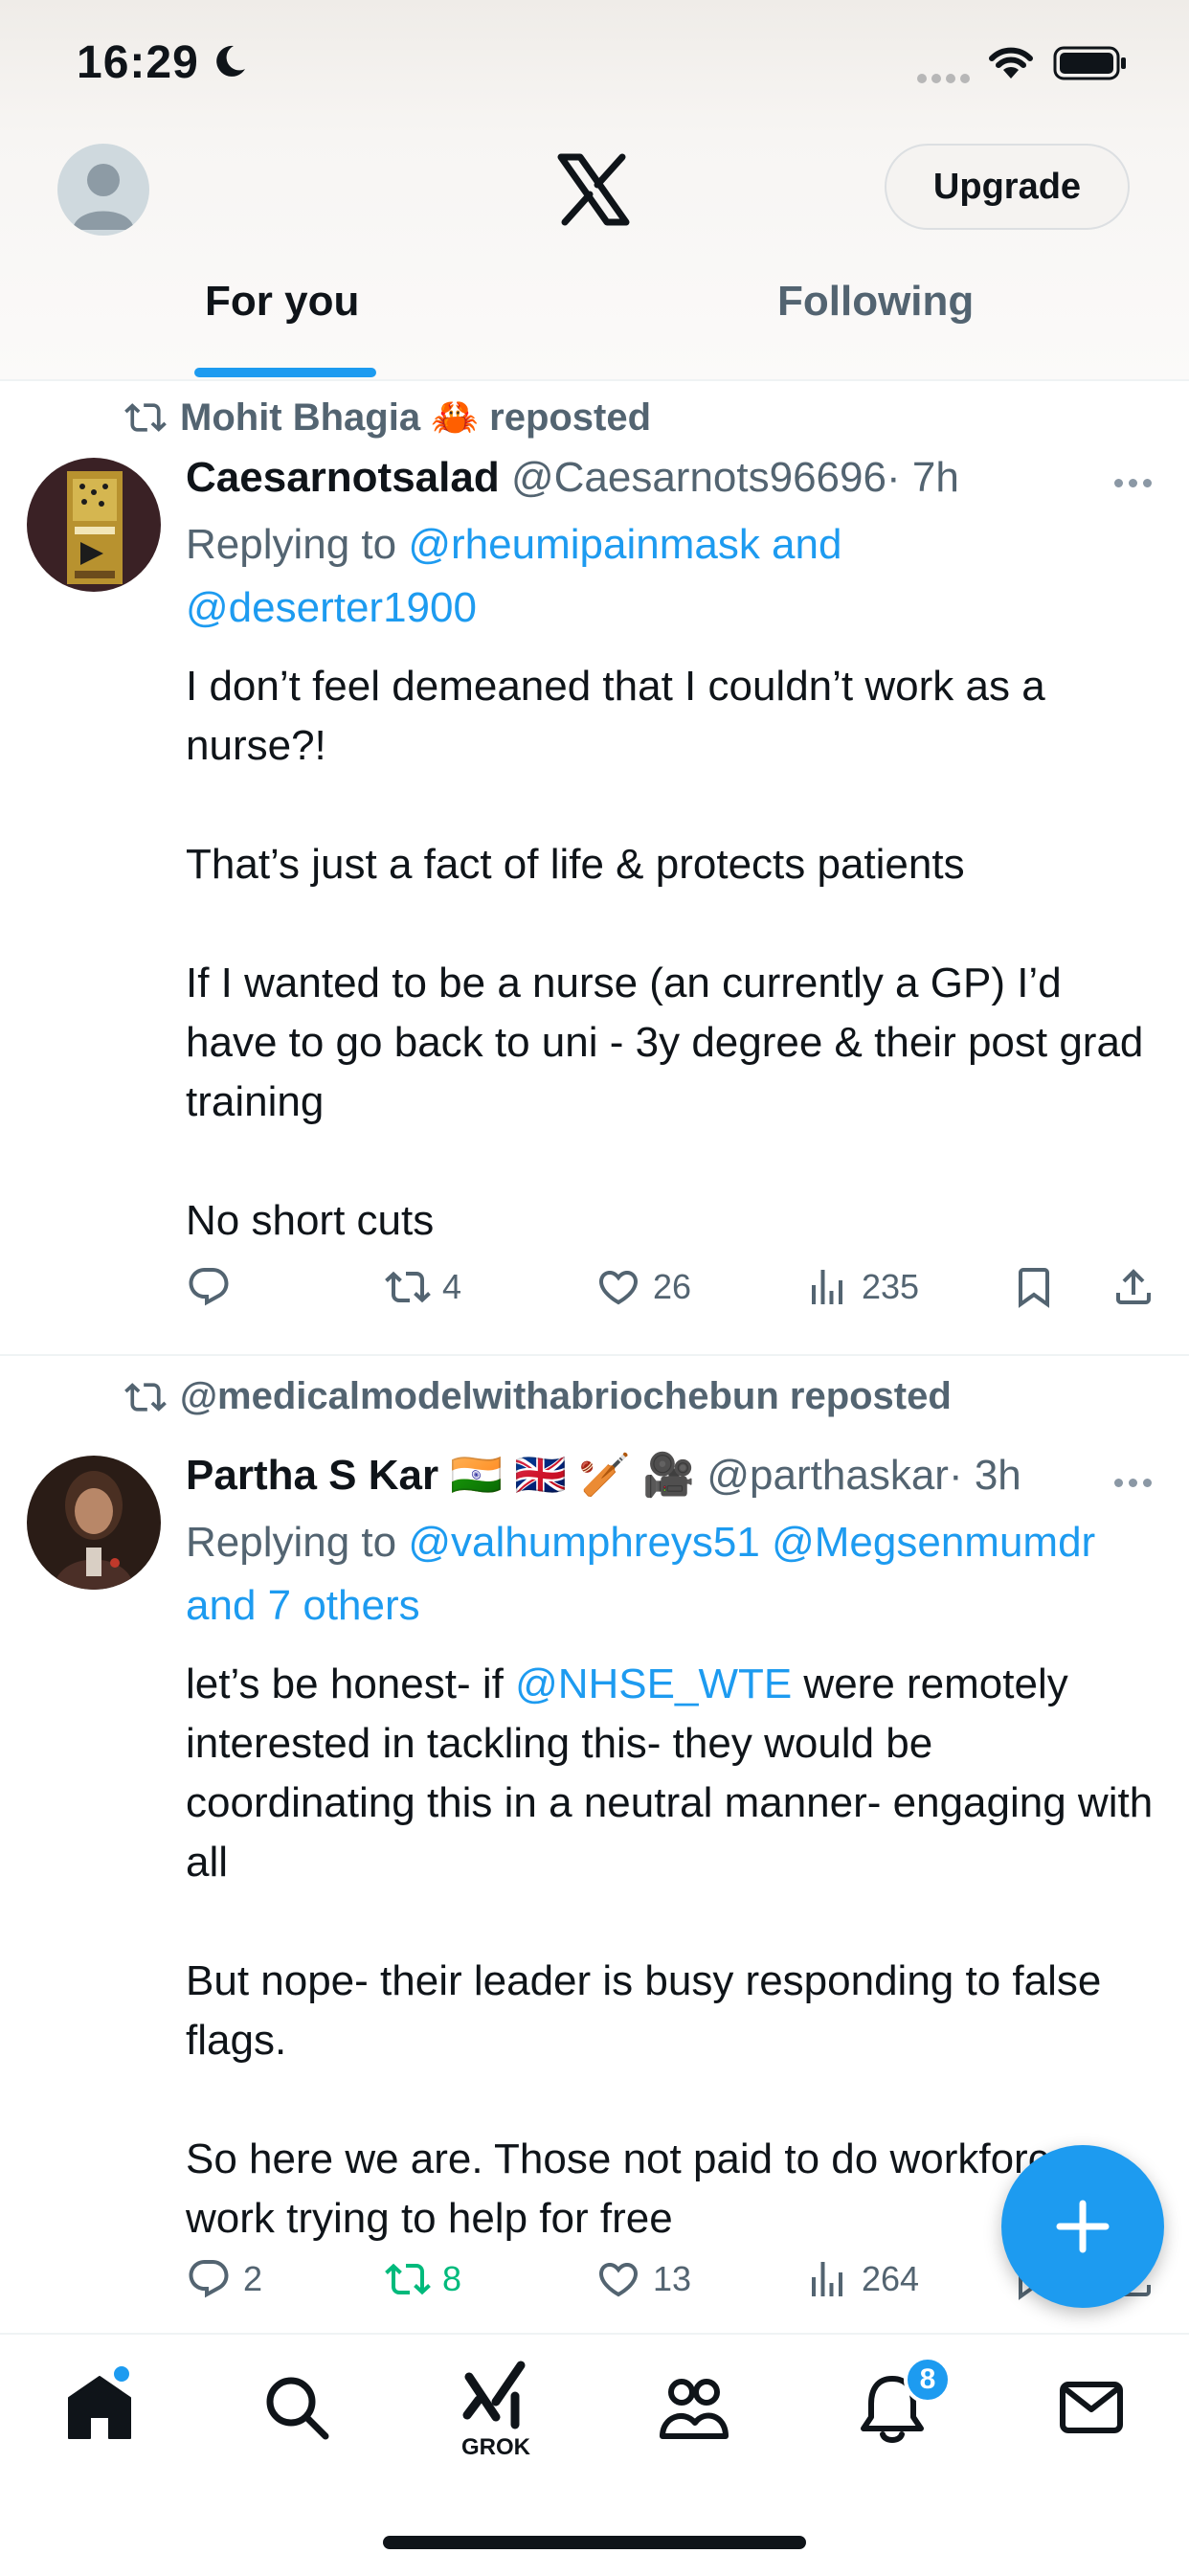 This screenshot has width=1189, height=2576. I want to click on nav-grok, so click(496, 2396).